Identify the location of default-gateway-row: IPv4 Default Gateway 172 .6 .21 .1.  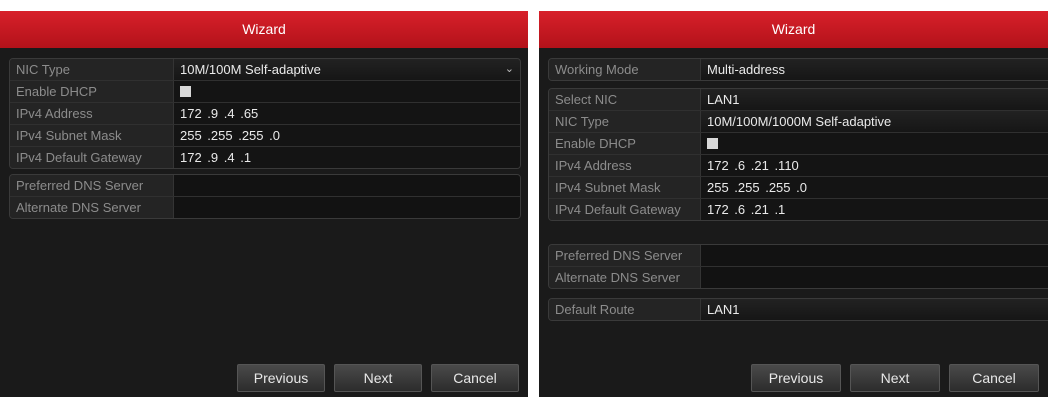
(798, 209).